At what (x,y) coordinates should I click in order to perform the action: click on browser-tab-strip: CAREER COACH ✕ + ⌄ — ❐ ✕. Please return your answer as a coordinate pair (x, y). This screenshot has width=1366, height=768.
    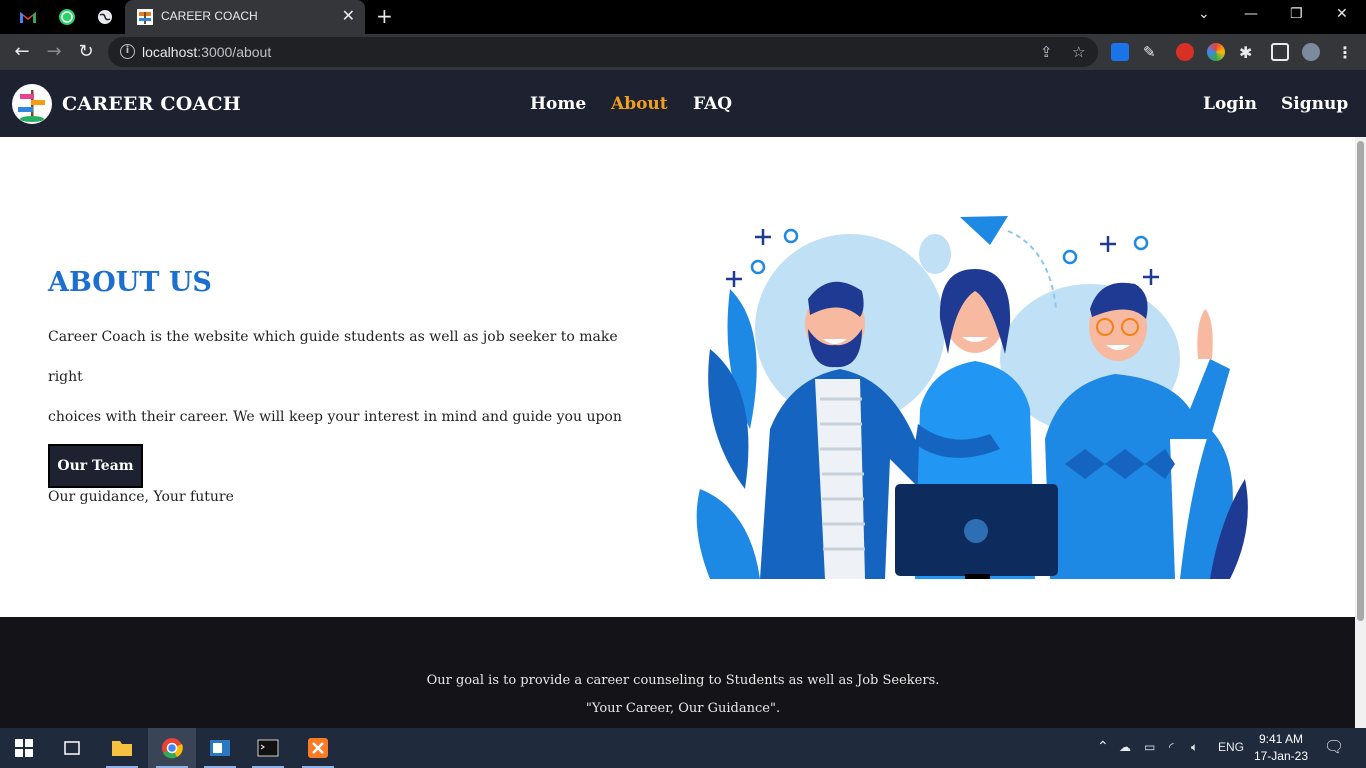
    Looking at the image, I should click on (683, 17).